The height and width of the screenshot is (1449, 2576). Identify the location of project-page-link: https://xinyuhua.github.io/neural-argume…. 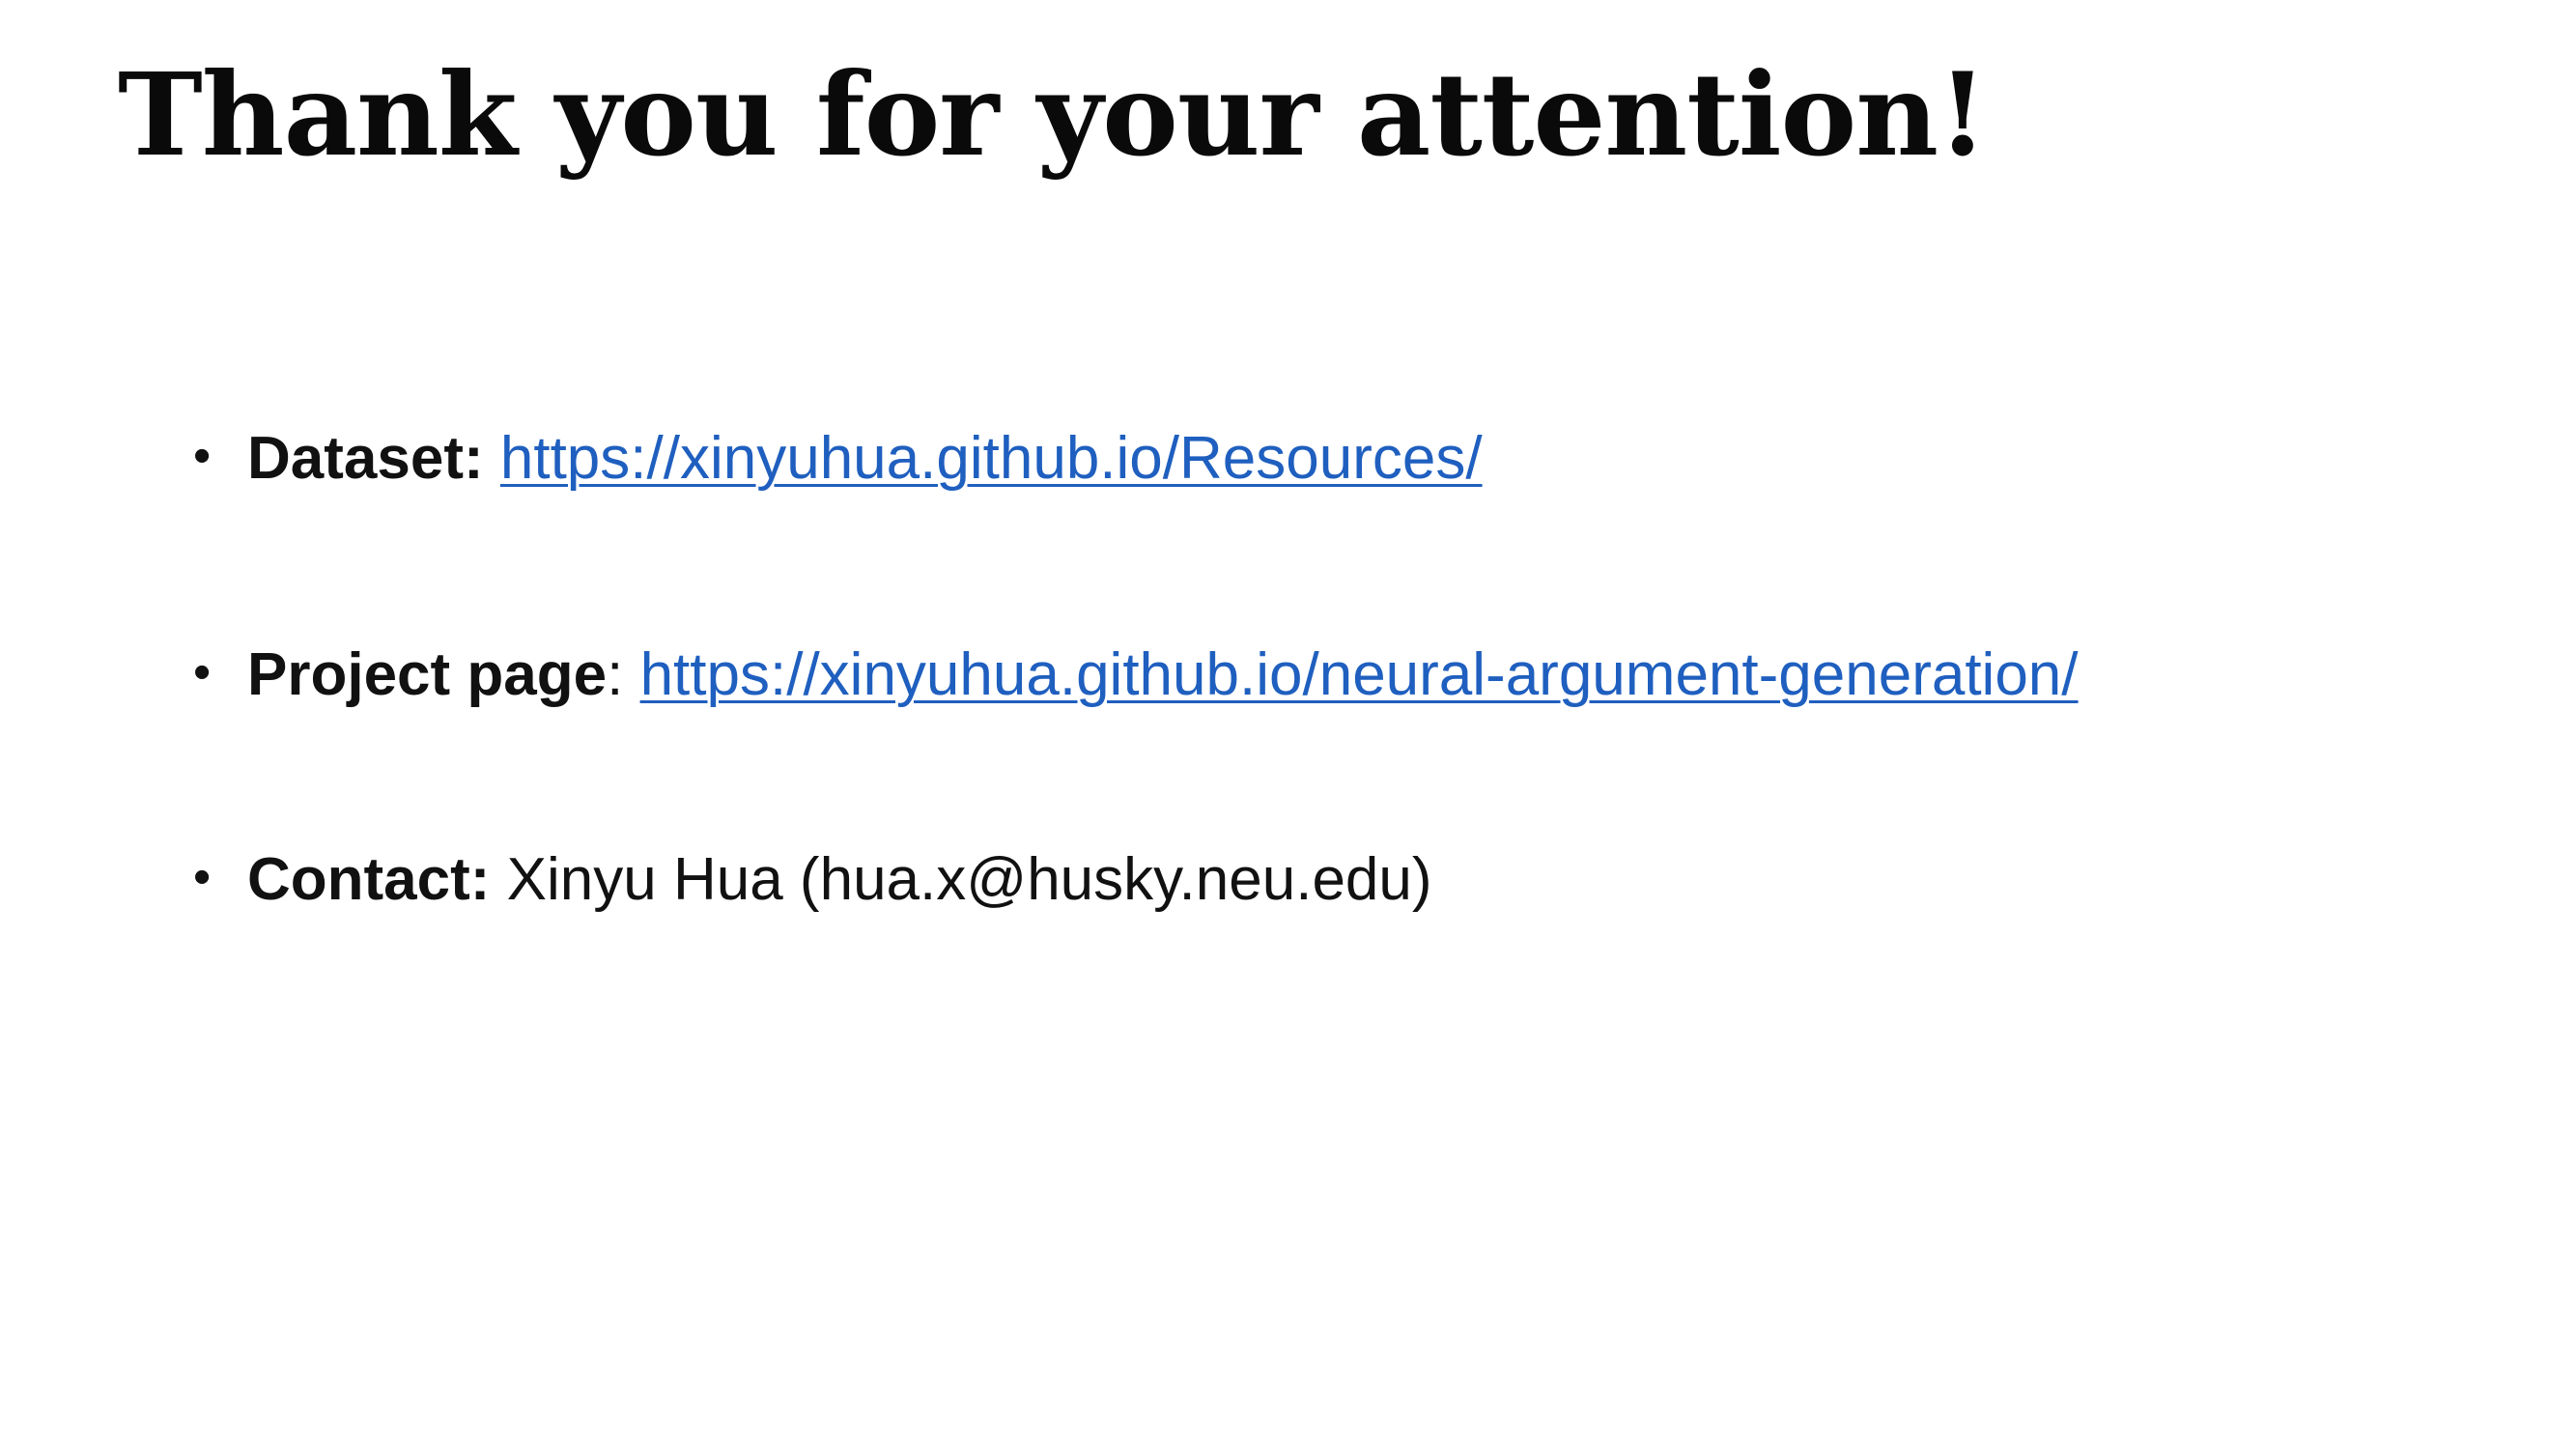
(1359, 674).